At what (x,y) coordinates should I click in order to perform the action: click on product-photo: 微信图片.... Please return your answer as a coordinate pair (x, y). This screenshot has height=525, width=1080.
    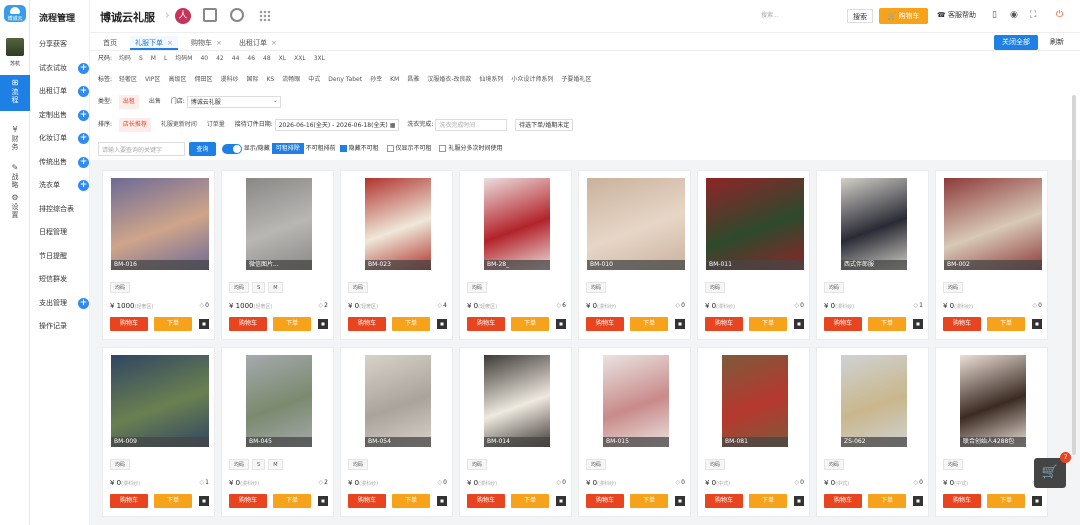
    Looking at the image, I should click on (279, 224).